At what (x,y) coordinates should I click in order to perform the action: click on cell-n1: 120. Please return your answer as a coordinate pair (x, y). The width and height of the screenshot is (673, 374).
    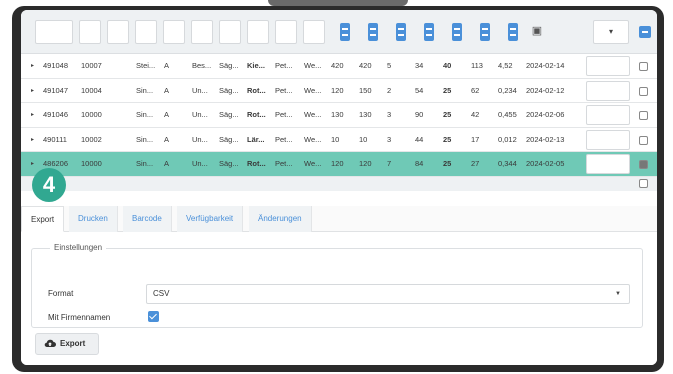
    Looking at the image, I should click on (337, 90).